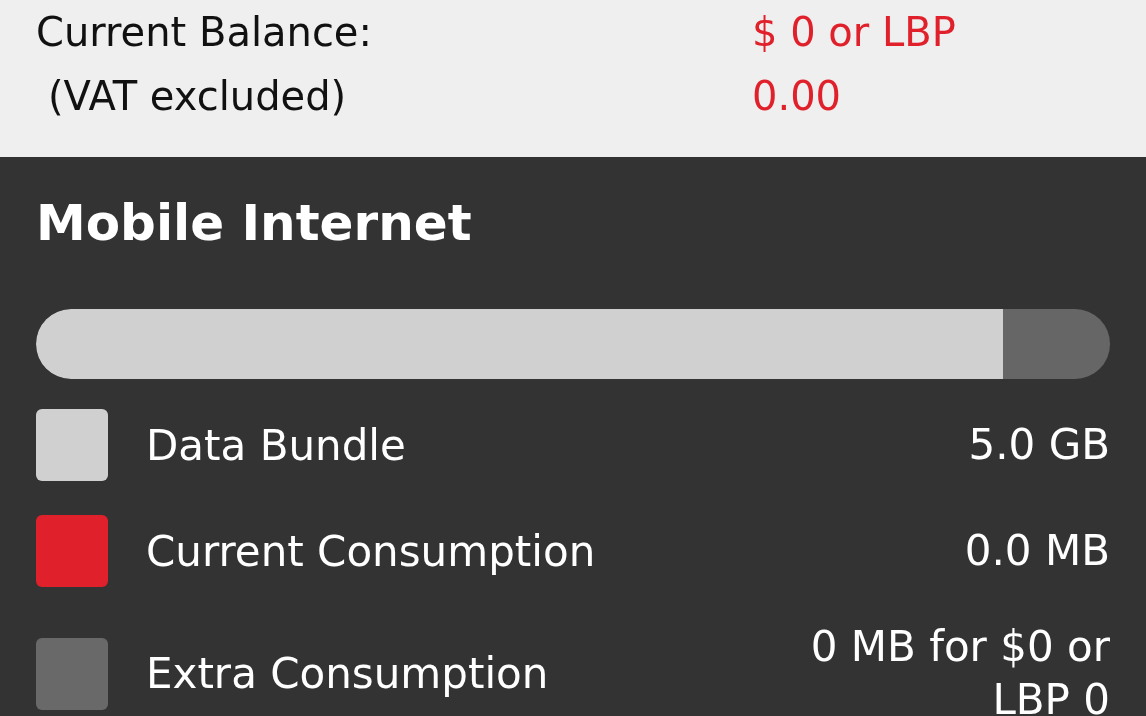 The width and height of the screenshot is (1146, 716). Describe the element at coordinates (348, 673) in the screenshot. I see `legend-label: Extra Consumption` at that location.